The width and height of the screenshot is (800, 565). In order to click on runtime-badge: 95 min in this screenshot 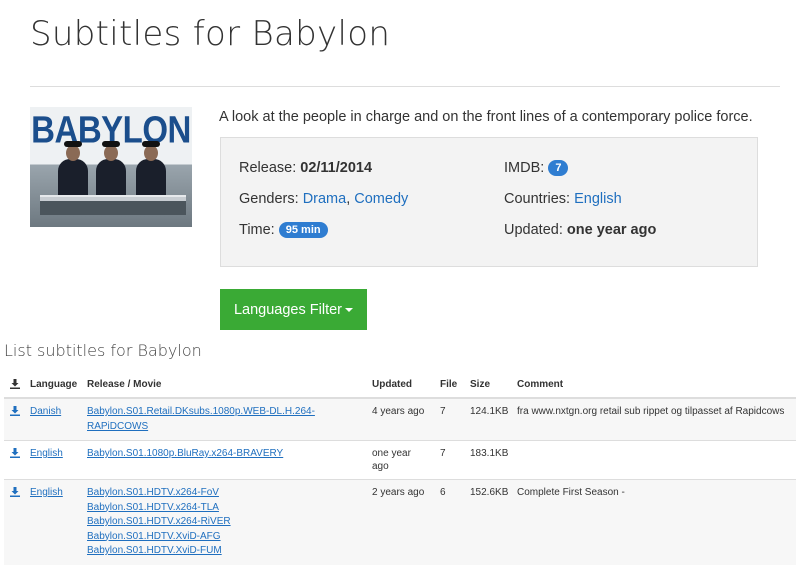, I will do `click(303, 230)`.